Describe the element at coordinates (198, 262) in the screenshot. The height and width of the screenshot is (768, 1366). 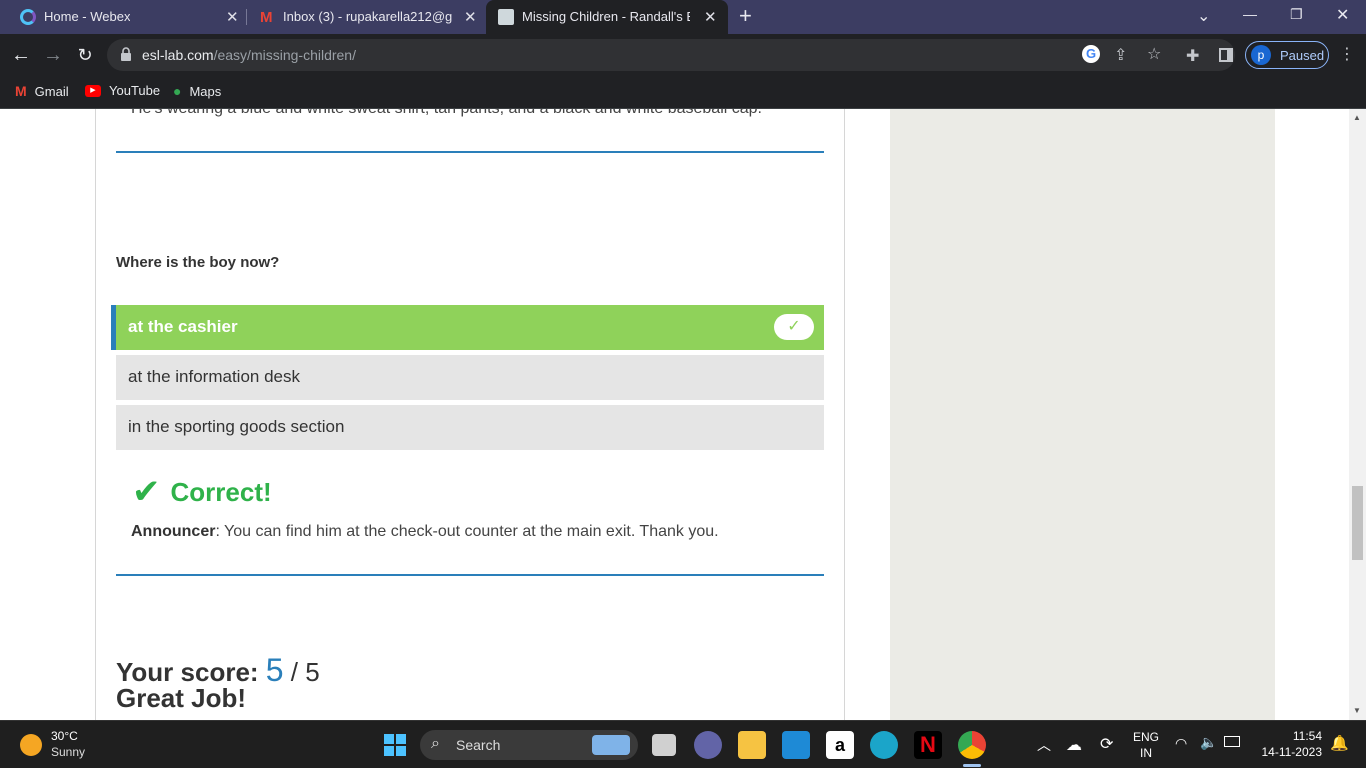
I see `question-text: Where is the boy now?` at that location.